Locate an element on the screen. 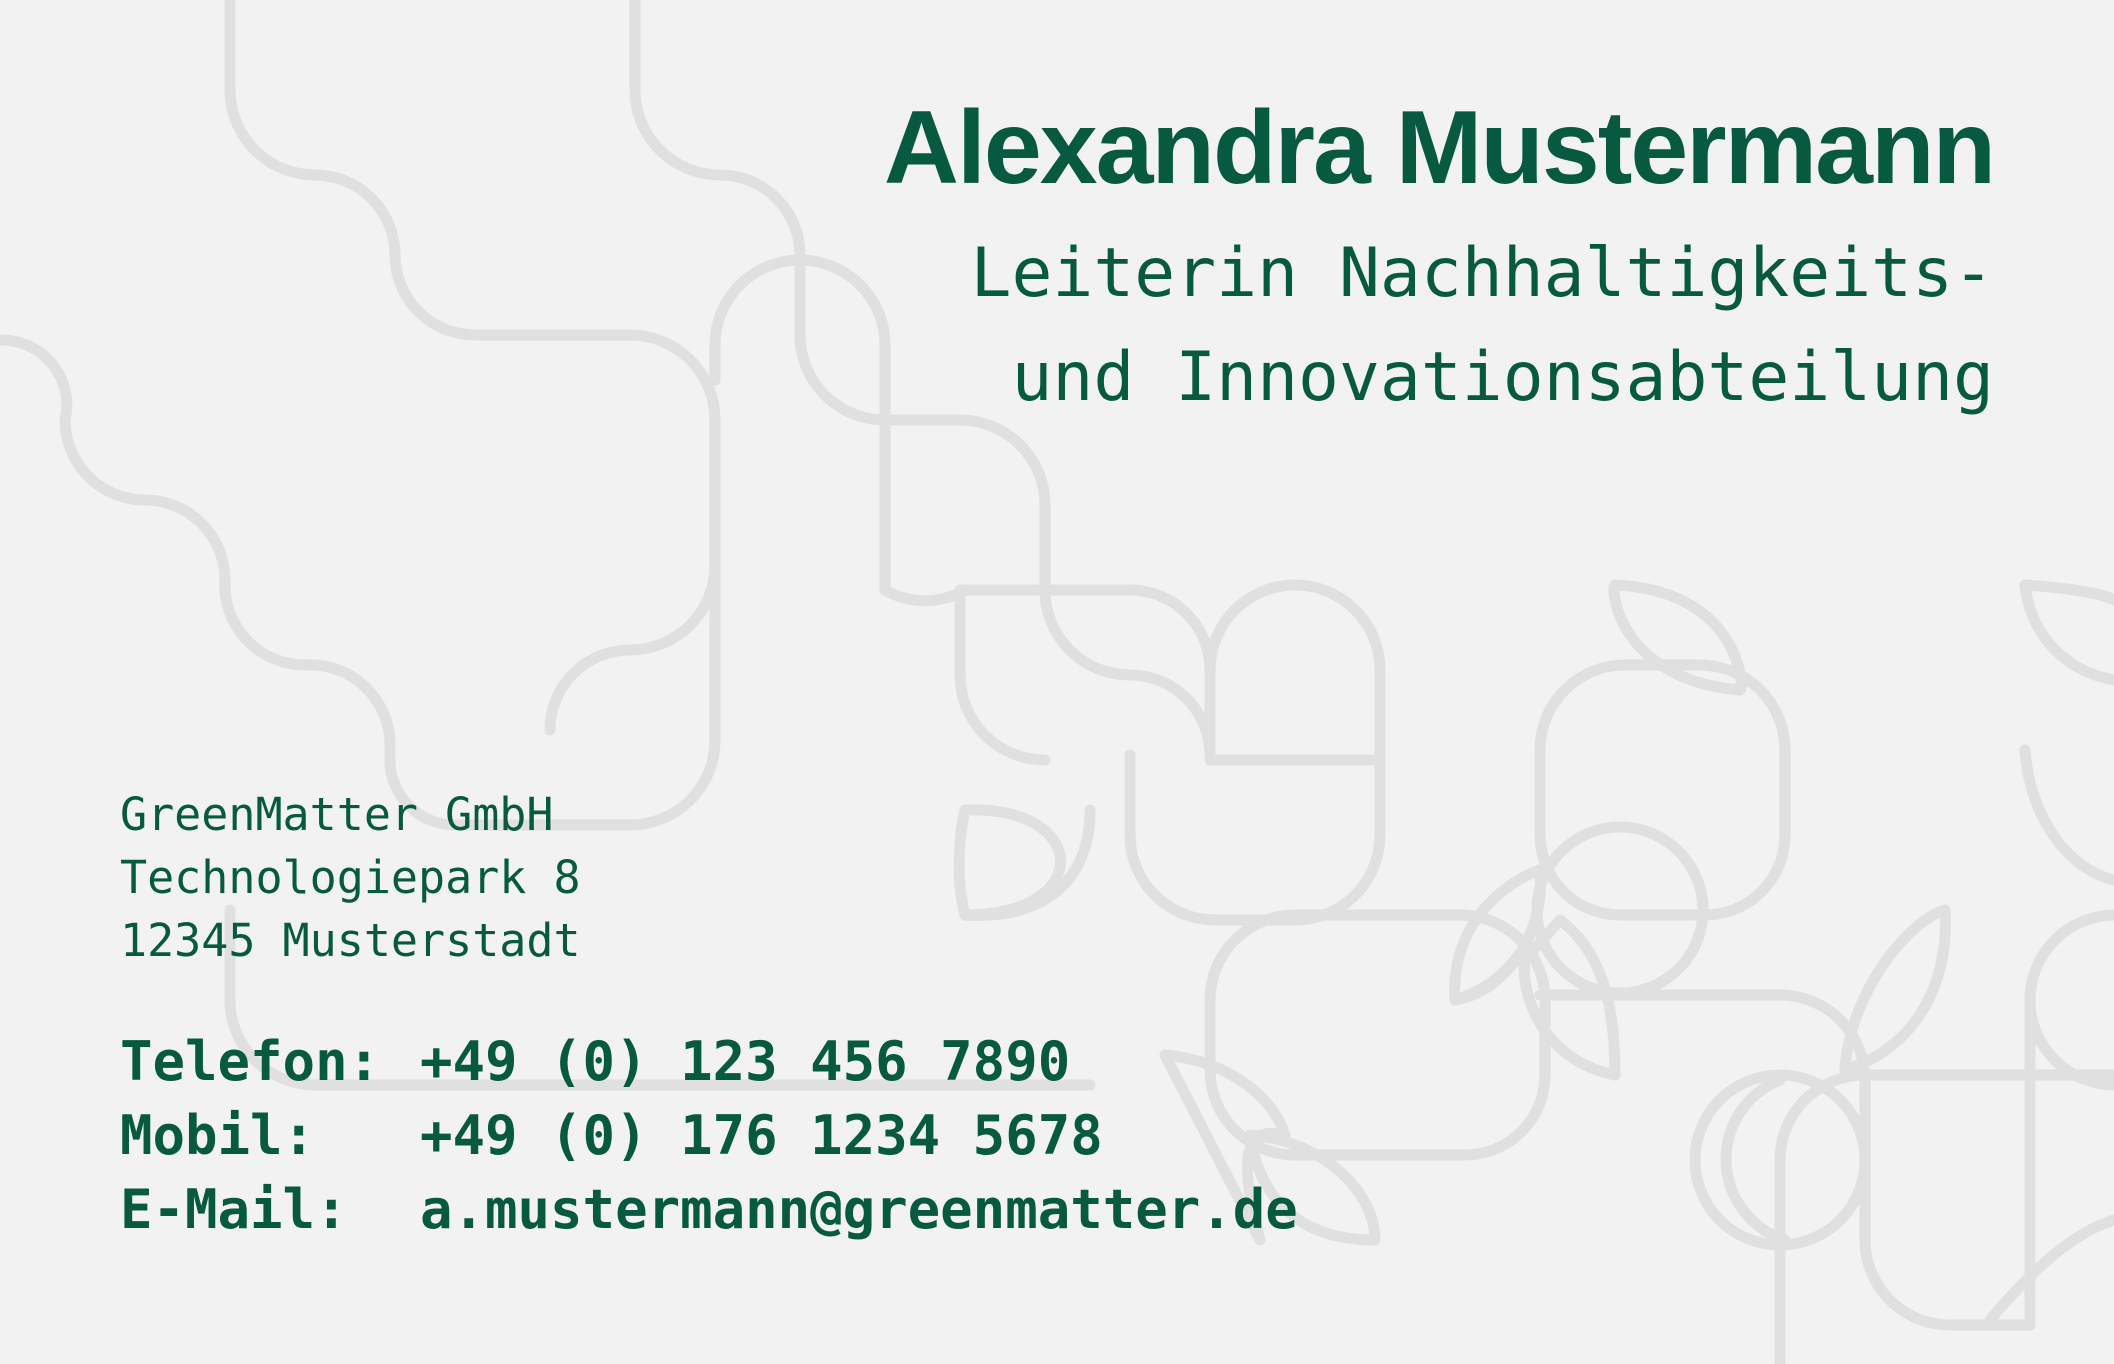 The image size is (2114, 1364). email-row: E-Mail: a.mustermann@greenmatter.de is located at coordinates (709, 1210).